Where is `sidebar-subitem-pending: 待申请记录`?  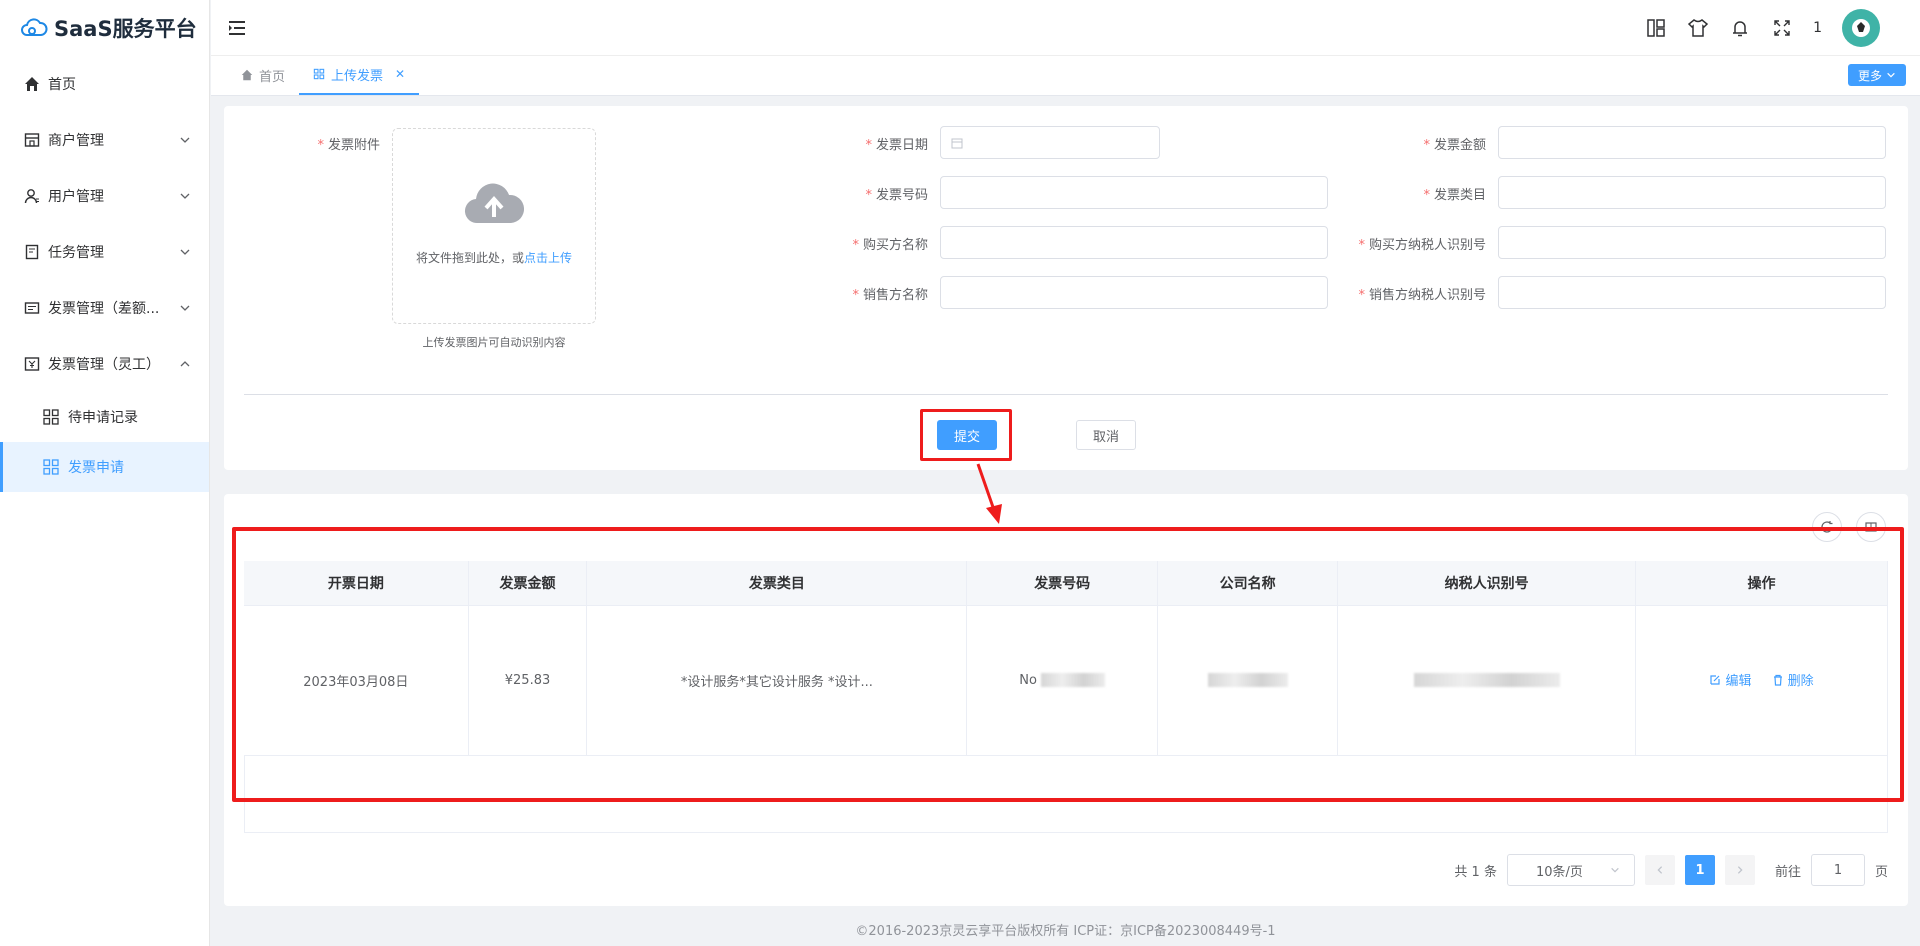 sidebar-subitem-pending: 待申请记录 is located at coordinates (104, 417).